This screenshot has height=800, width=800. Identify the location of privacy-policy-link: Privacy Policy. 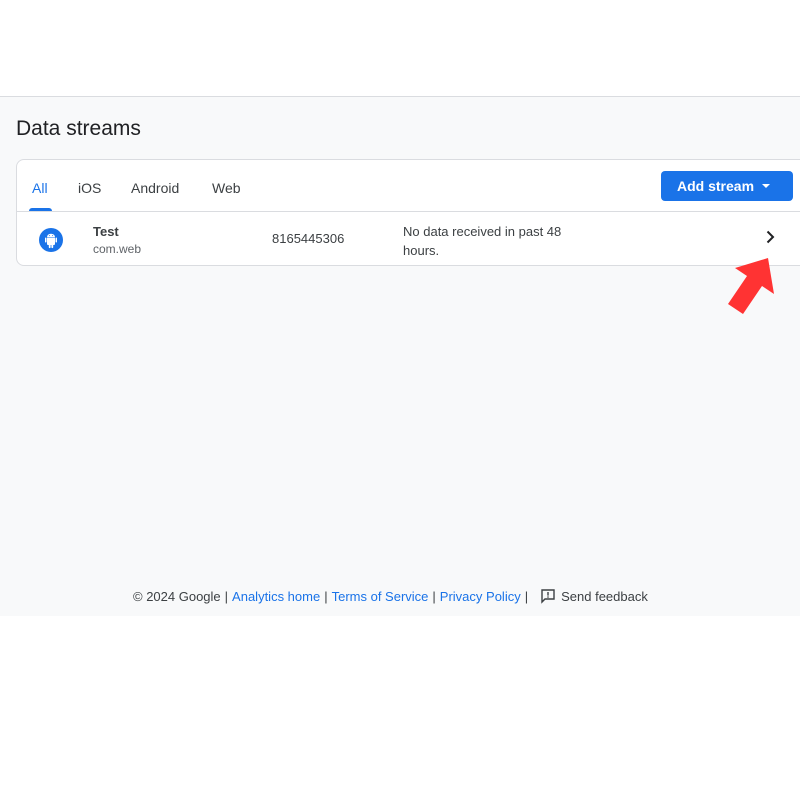
(480, 596).